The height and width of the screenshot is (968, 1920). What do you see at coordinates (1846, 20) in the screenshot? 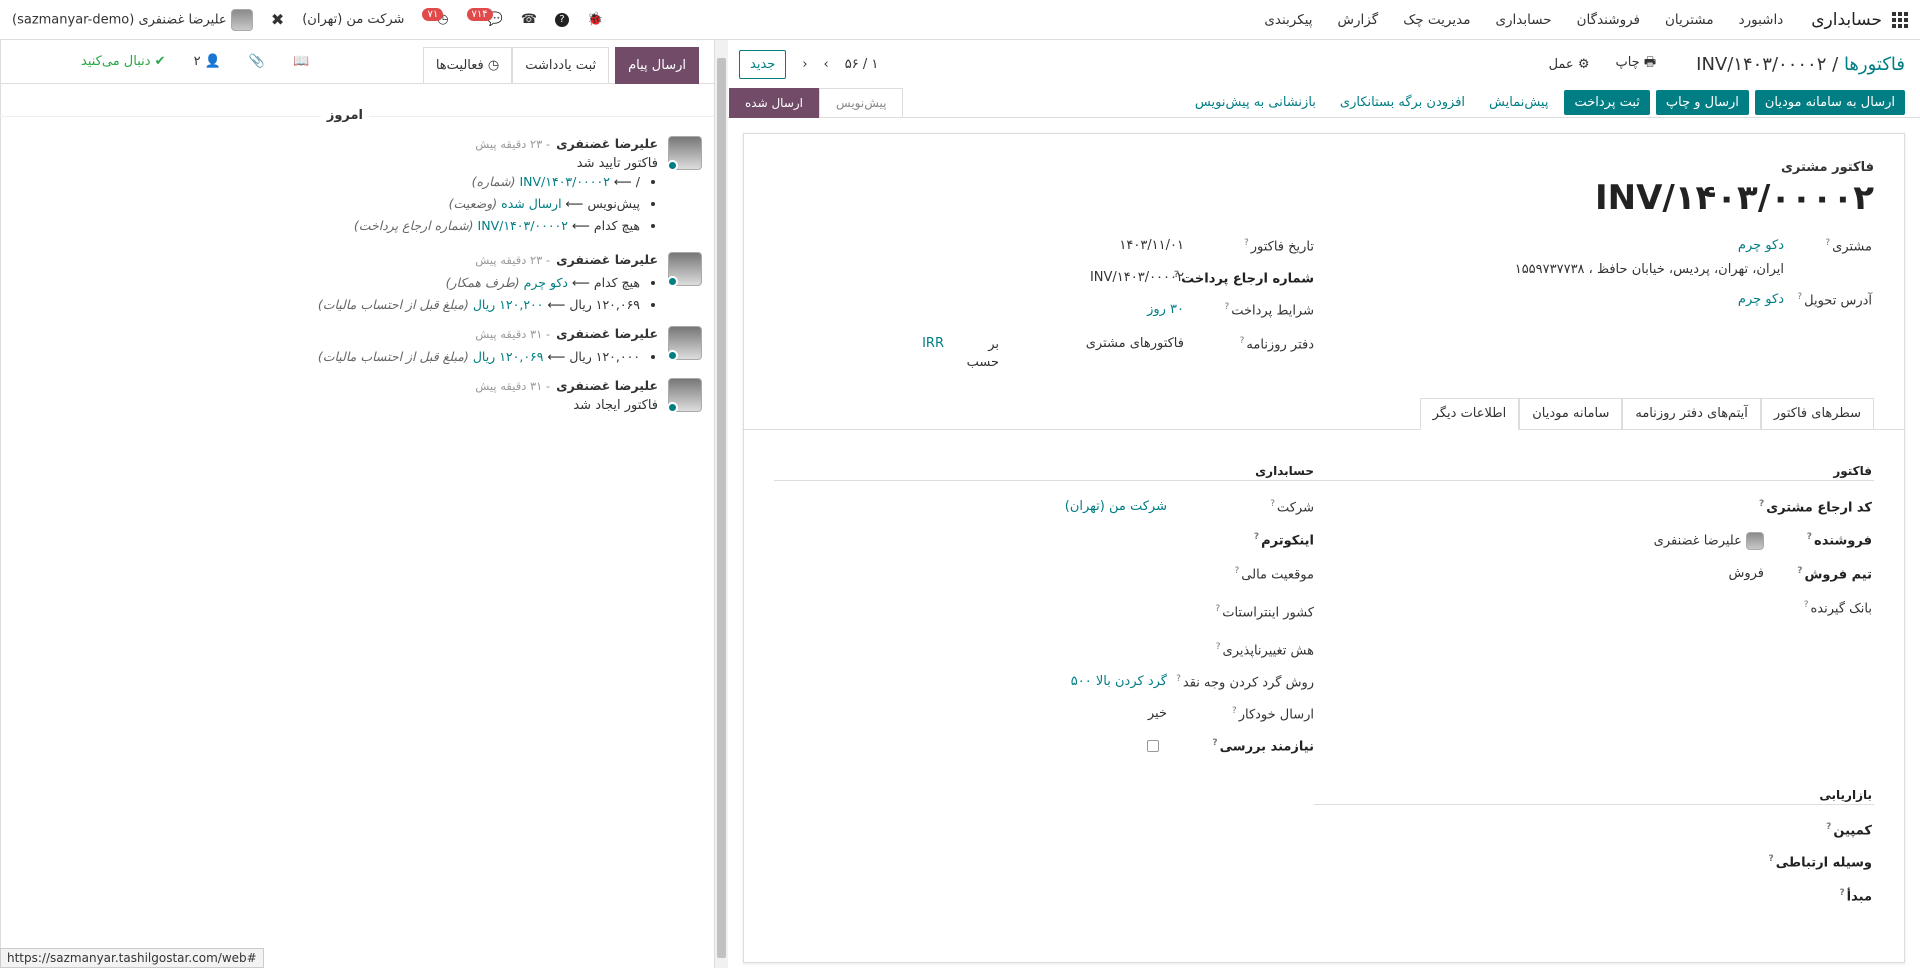
I see `app-name: حسابداری` at bounding box center [1846, 20].